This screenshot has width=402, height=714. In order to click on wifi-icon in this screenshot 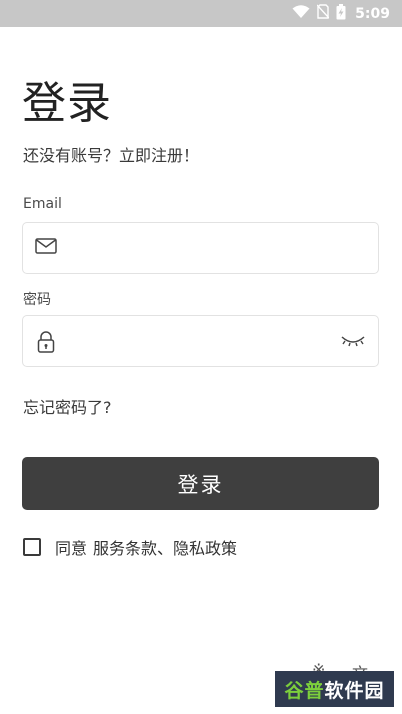, I will do `click(301, 13)`.